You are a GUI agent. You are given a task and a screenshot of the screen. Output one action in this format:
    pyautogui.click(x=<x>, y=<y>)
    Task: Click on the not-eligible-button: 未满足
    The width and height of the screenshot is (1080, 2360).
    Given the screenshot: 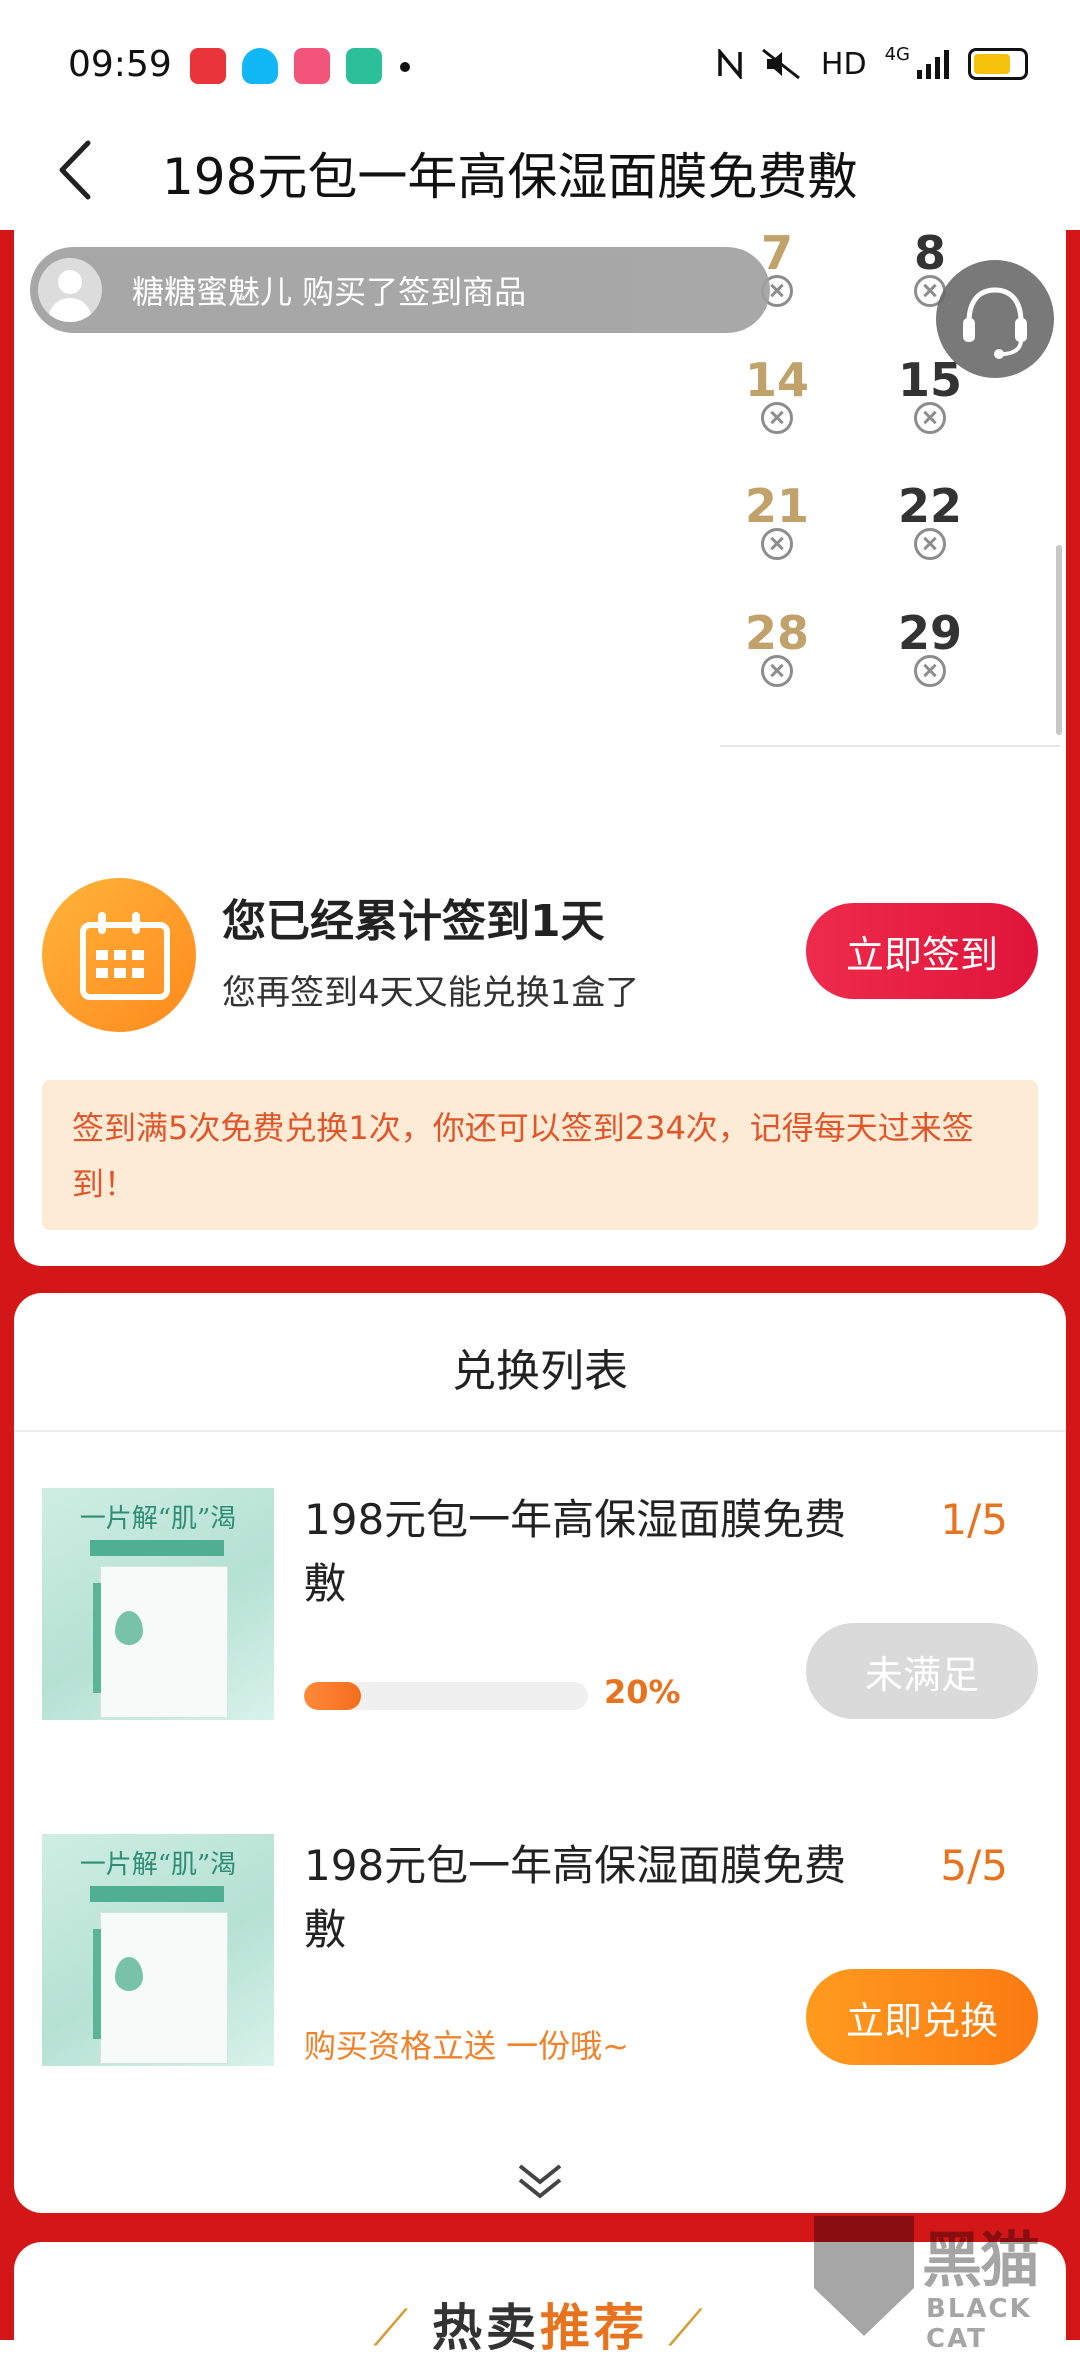 What is the action you would take?
    pyautogui.click(x=922, y=1671)
    